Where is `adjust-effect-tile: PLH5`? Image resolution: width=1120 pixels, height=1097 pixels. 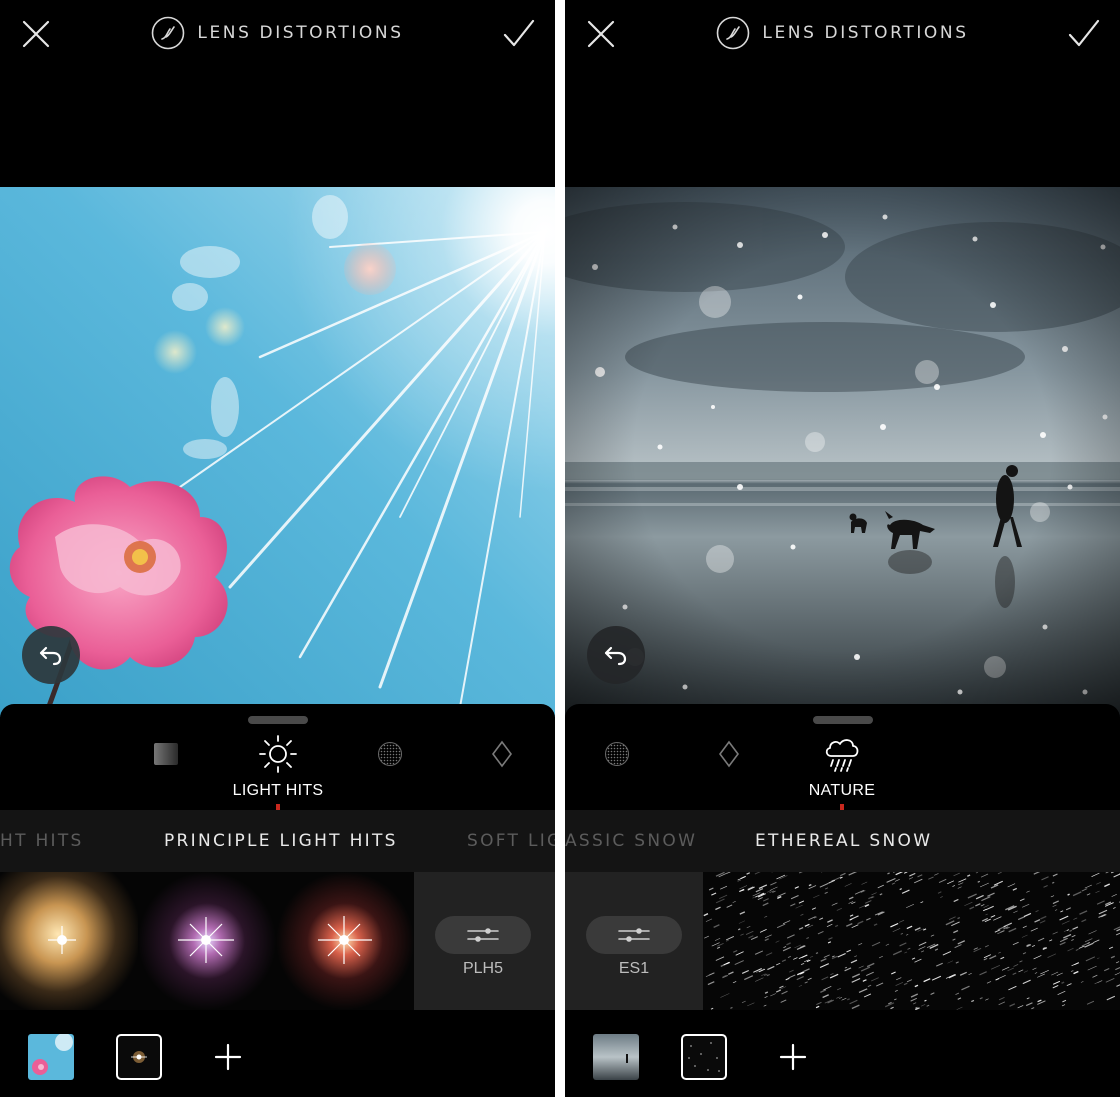
adjust-effect-tile: PLH5 is located at coordinates (484, 941).